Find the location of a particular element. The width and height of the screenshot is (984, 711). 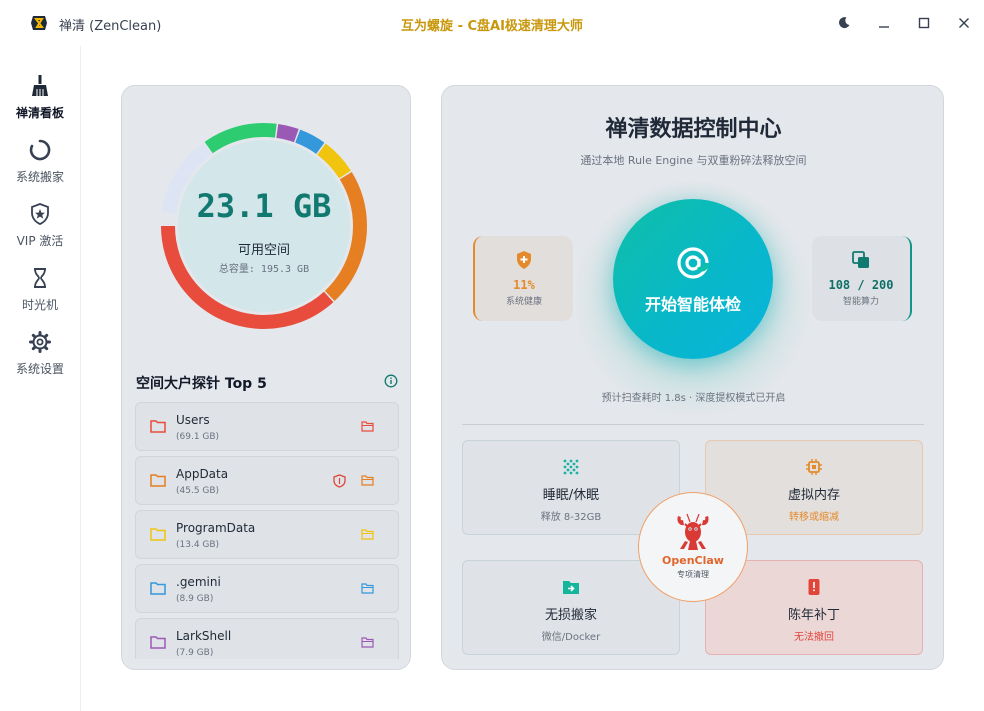

ai-power-card: 108 / 200 智能算力 is located at coordinates (862, 278).